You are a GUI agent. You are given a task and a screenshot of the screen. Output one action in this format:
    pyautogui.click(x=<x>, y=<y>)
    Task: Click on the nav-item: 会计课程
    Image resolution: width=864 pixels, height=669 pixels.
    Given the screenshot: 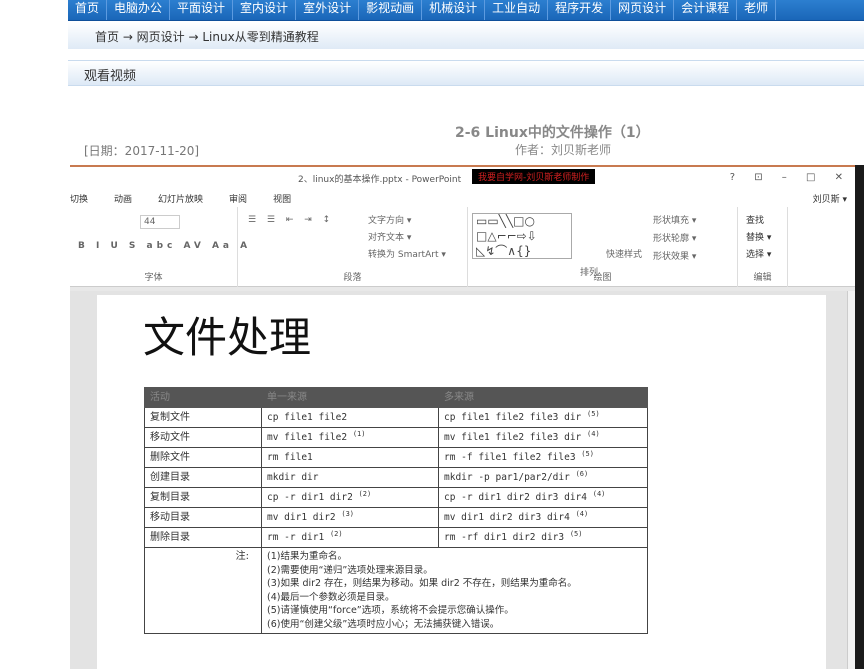 What is the action you would take?
    pyautogui.click(x=706, y=10)
    